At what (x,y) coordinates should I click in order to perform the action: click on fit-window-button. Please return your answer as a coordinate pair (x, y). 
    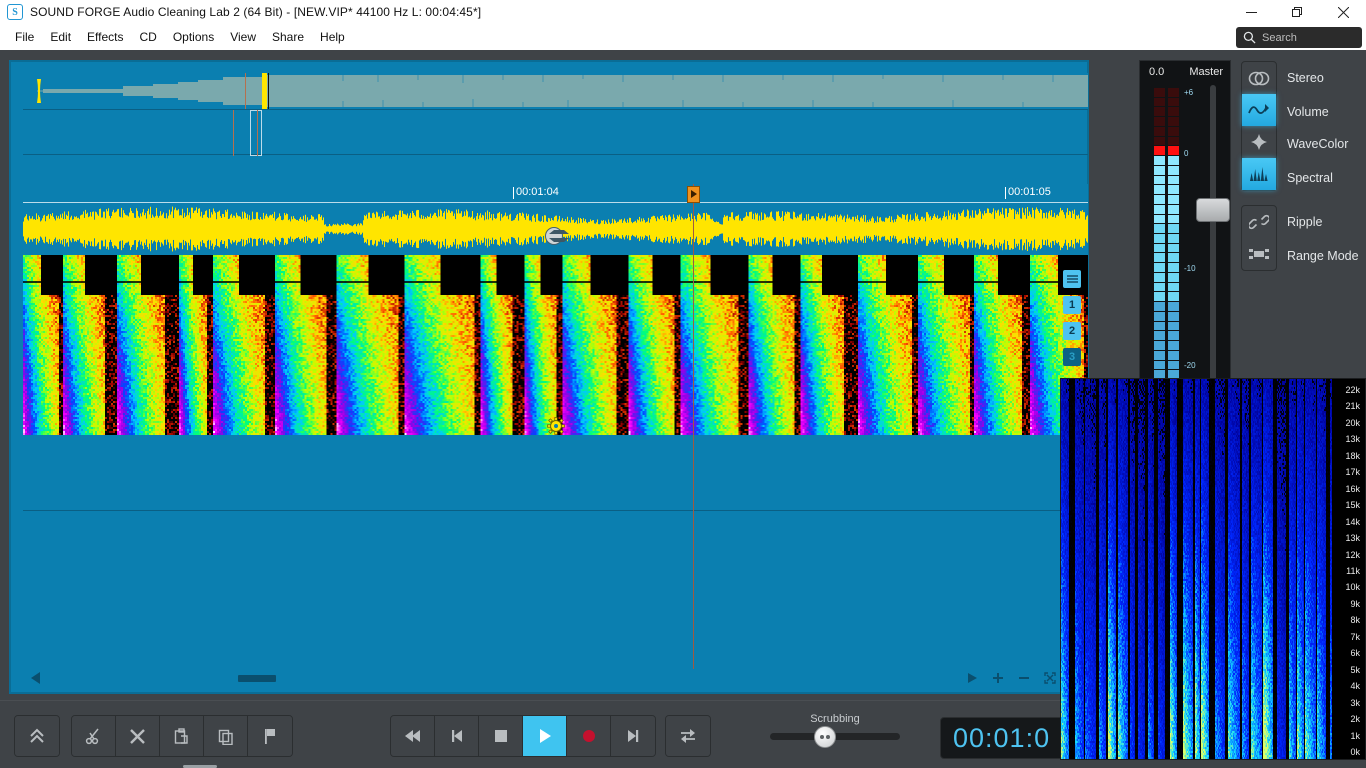
    Looking at the image, I should click on (1050, 678).